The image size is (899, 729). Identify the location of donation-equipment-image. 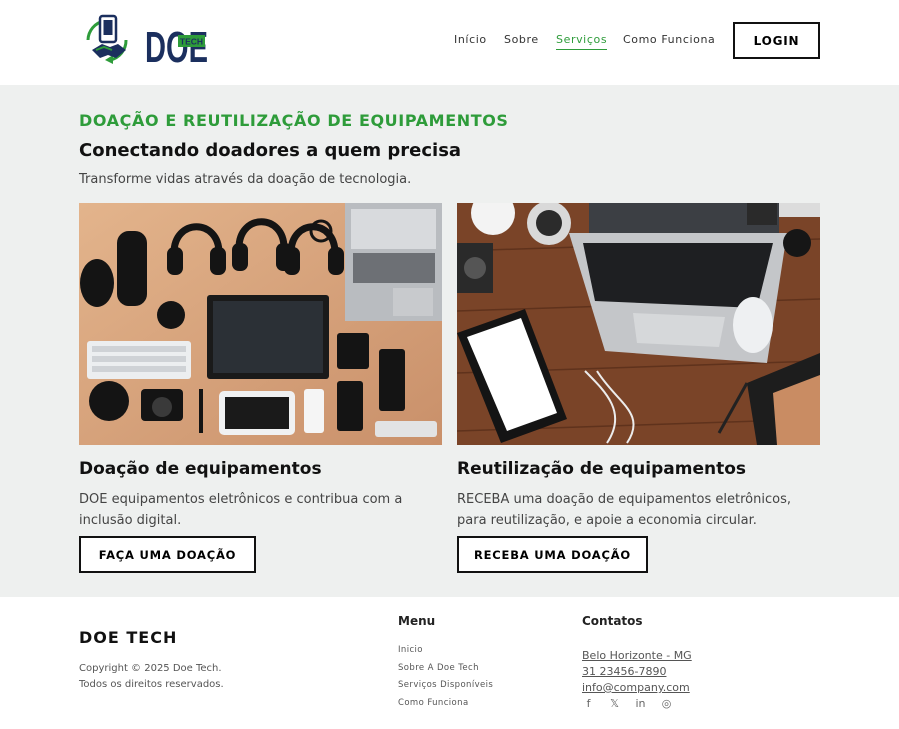
(260, 324).